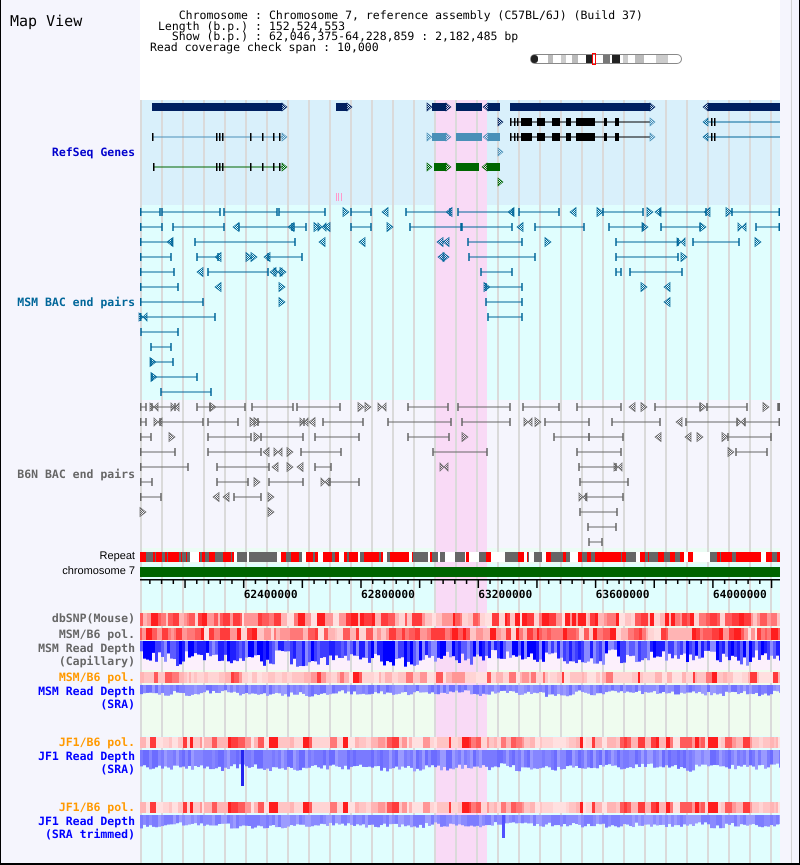 This screenshot has width=800, height=865. Describe the element at coordinates (388, 594) in the screenshot. I see `axis-label: 62800000` at that location.